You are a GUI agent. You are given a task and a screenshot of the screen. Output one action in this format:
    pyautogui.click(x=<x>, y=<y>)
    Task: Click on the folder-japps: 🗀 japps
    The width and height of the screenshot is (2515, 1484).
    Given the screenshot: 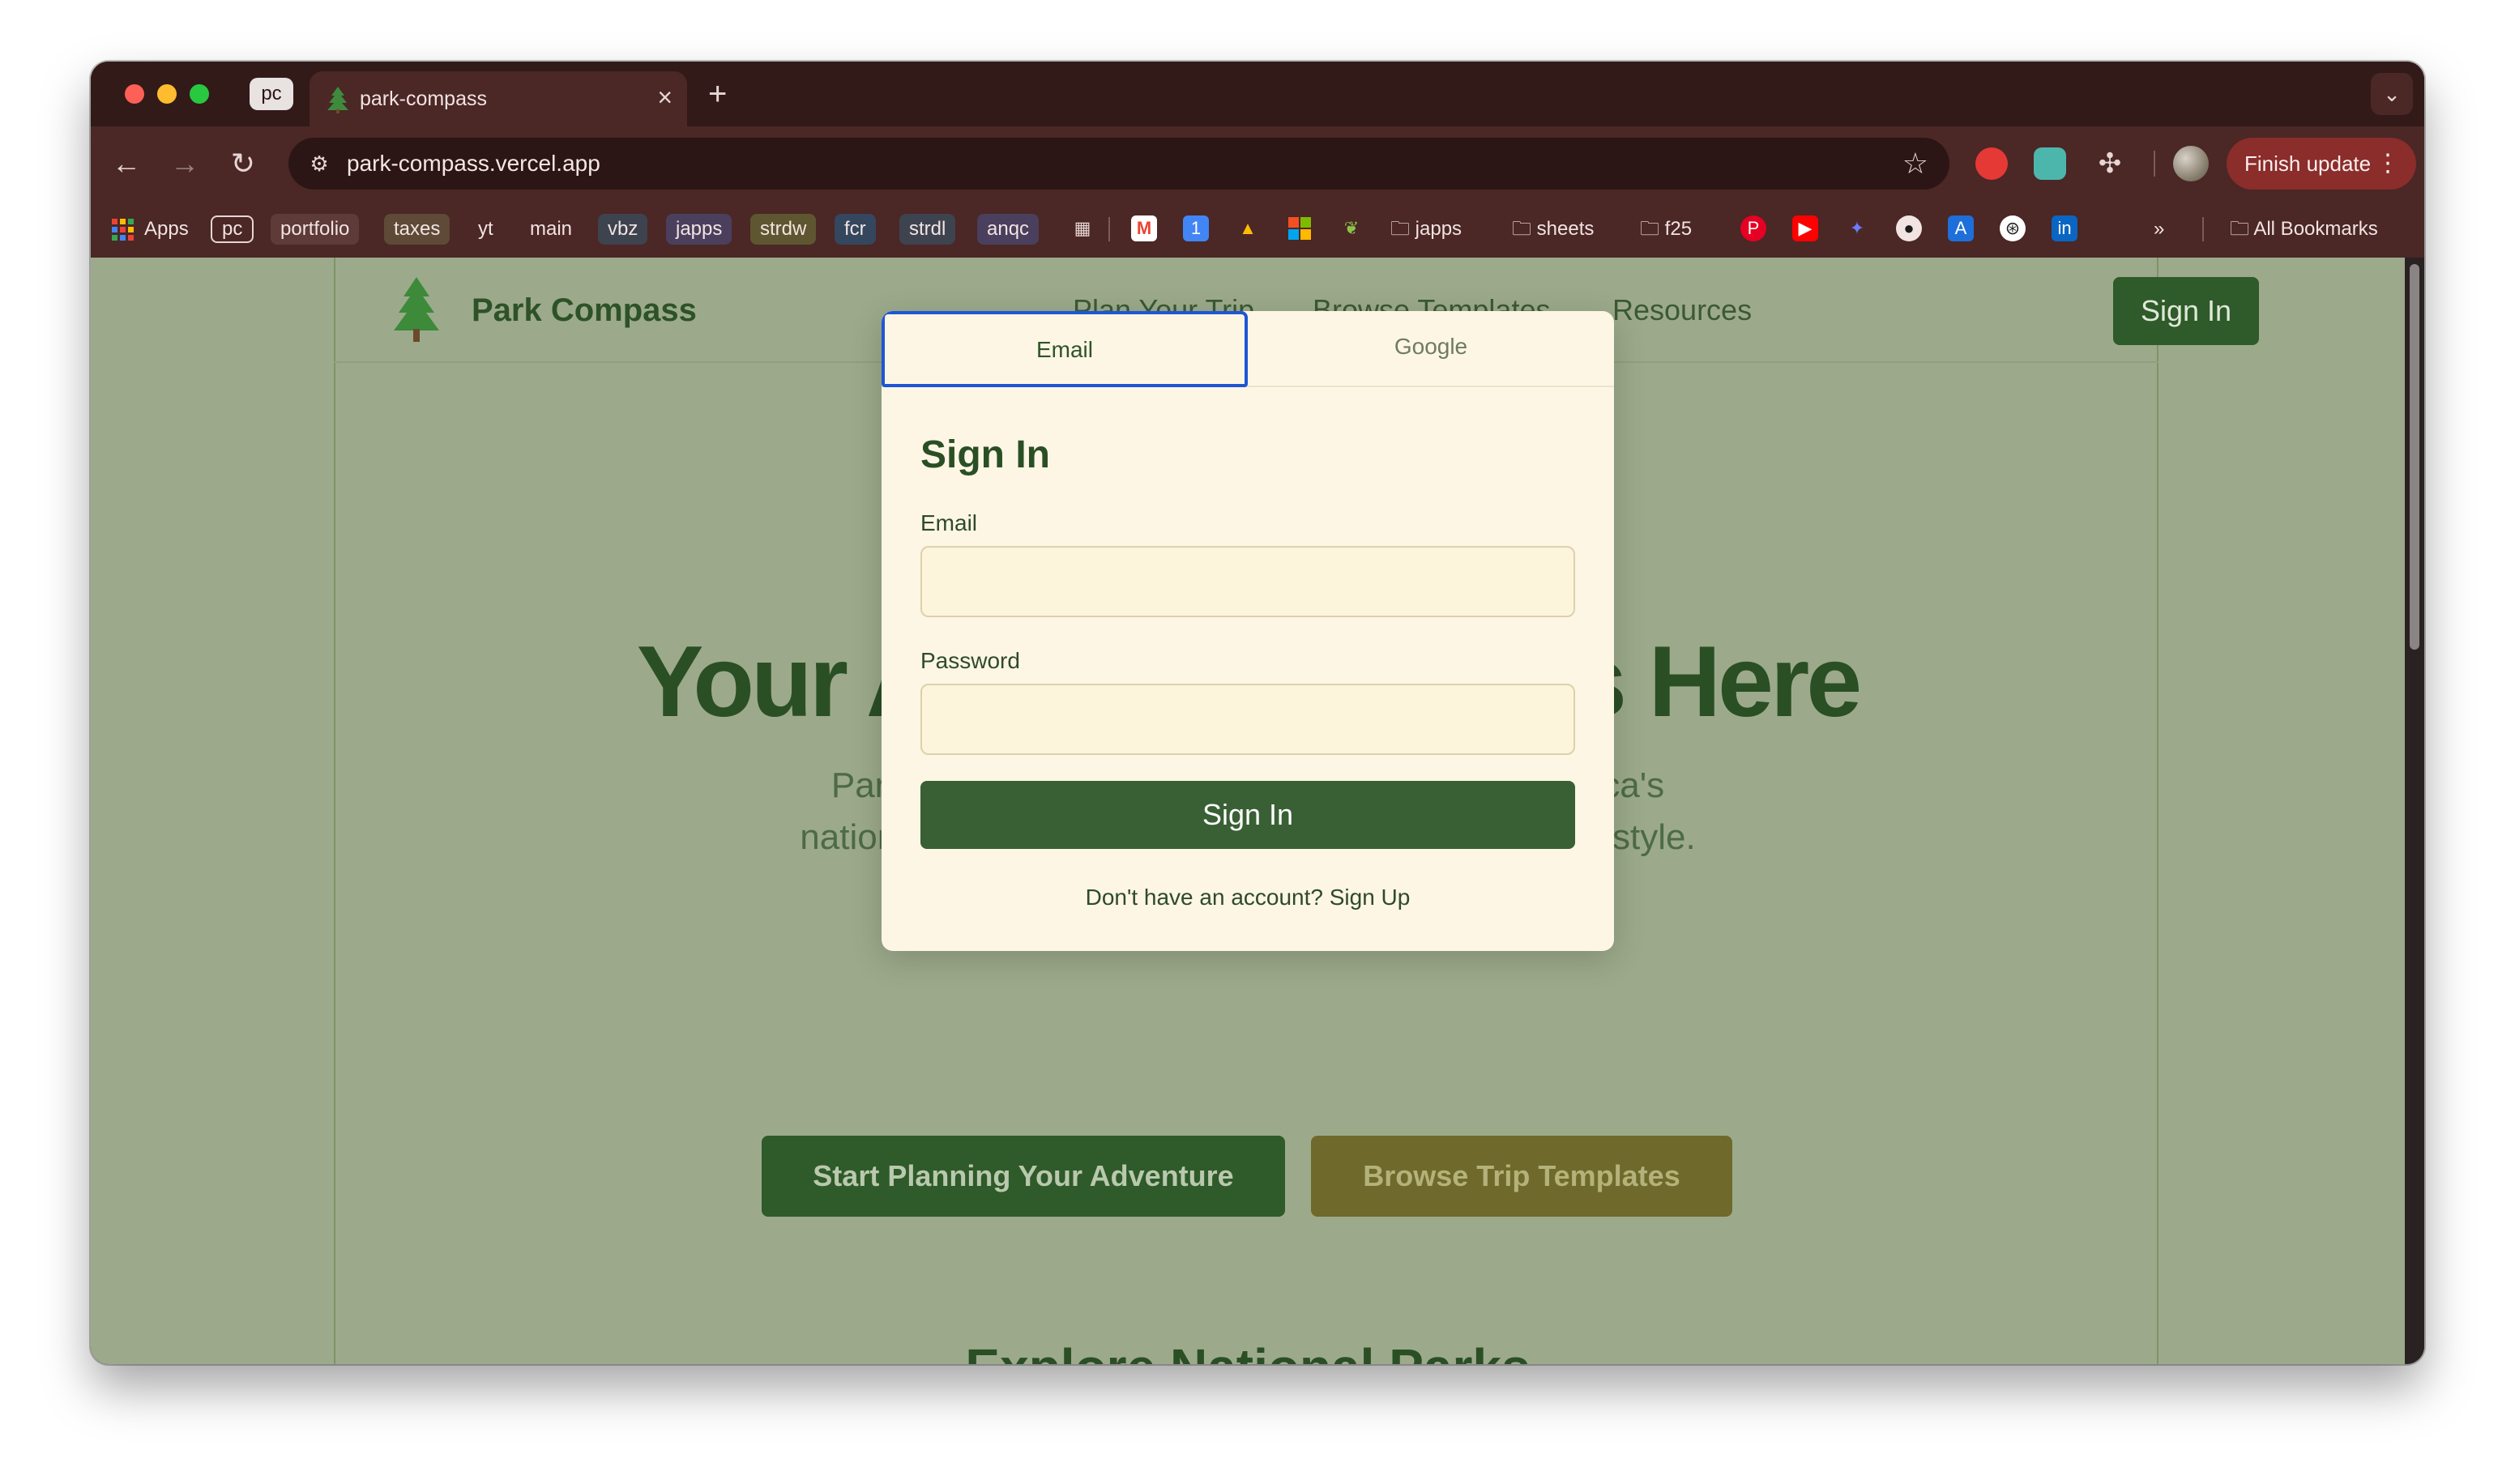 What is the action you would take?
    pyautogui.click(x=1426, y=229)
    